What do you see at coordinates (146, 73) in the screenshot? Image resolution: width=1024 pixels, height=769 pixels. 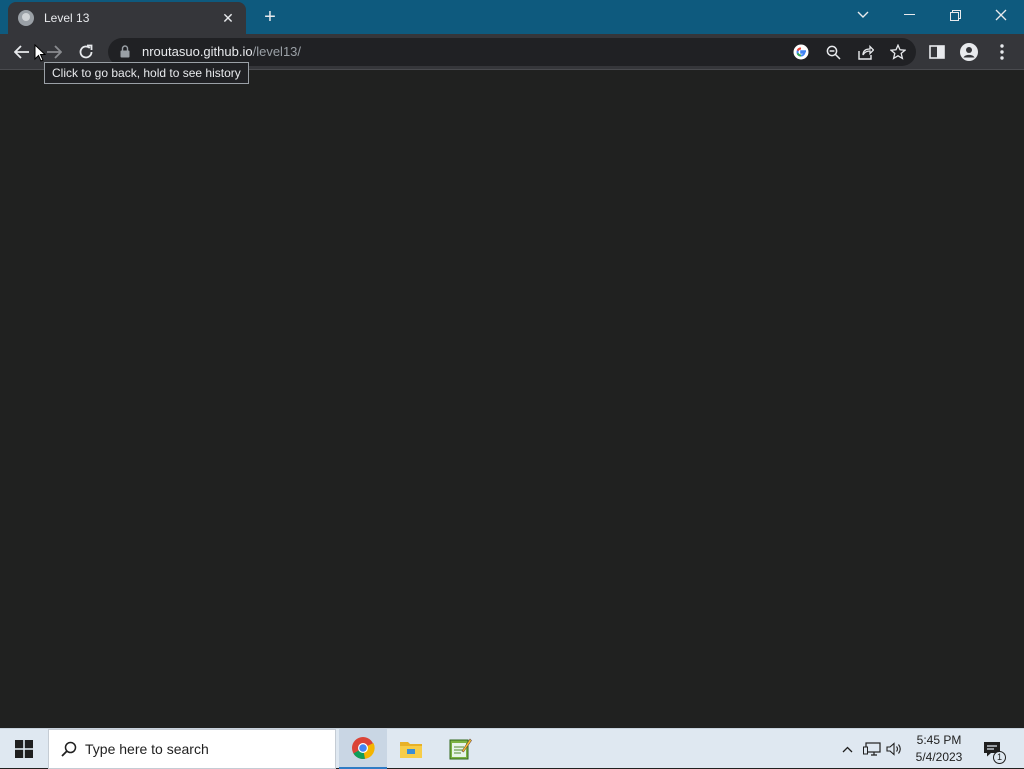 I see `back-button-tooltip: Click to go back, hold to see history` at bounding box center [146, 73].